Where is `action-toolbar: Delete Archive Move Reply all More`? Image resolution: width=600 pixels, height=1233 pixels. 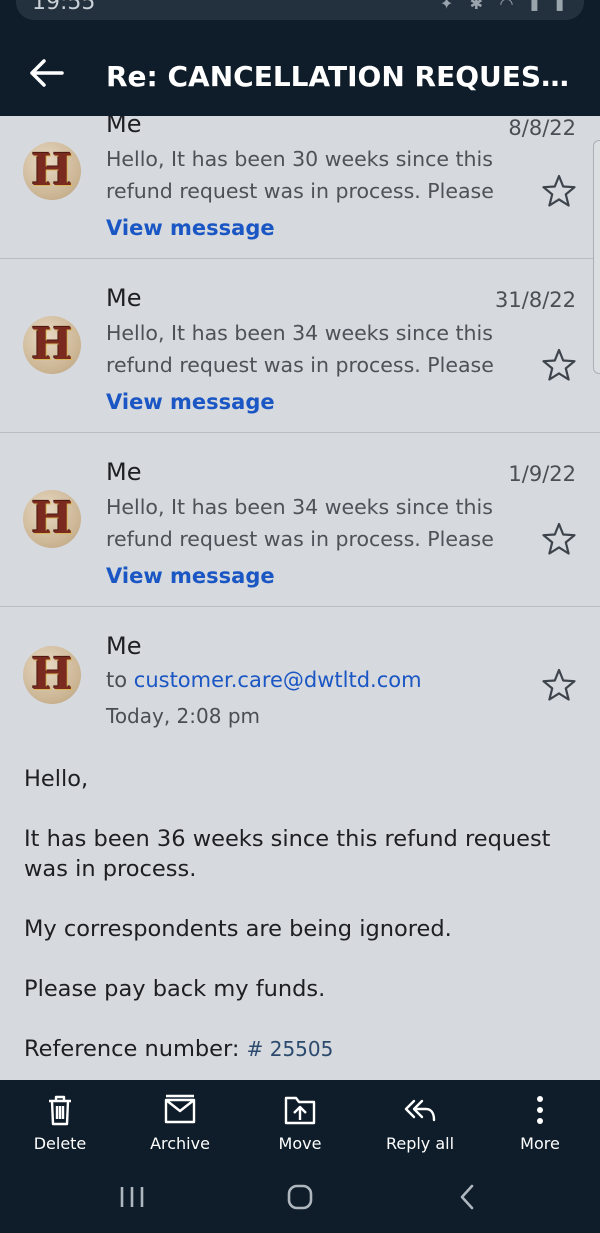 action-toolbar: Delete Archive Move Reply all More is located at coordinates (300, 1121).